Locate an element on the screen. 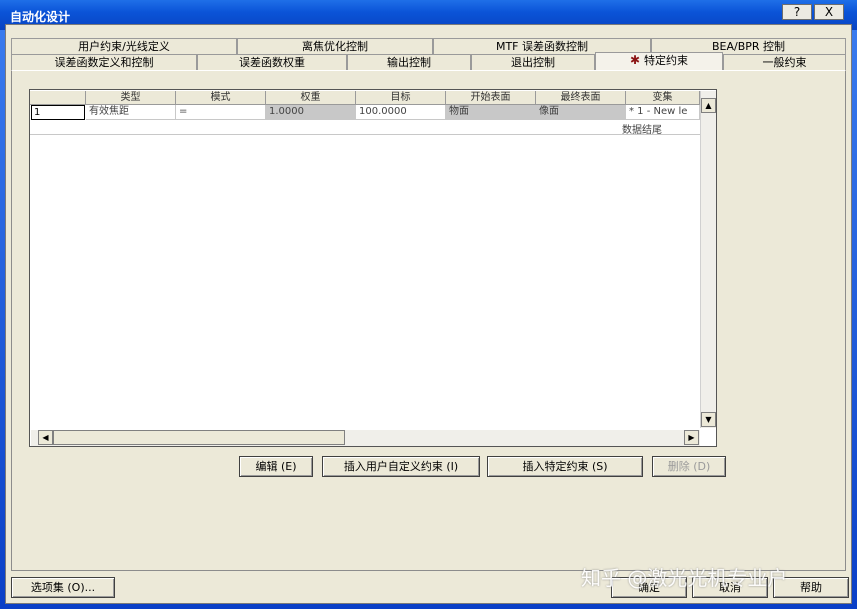 The image size is (857, 609). close-icon: X is located at coordinates (829, 12).